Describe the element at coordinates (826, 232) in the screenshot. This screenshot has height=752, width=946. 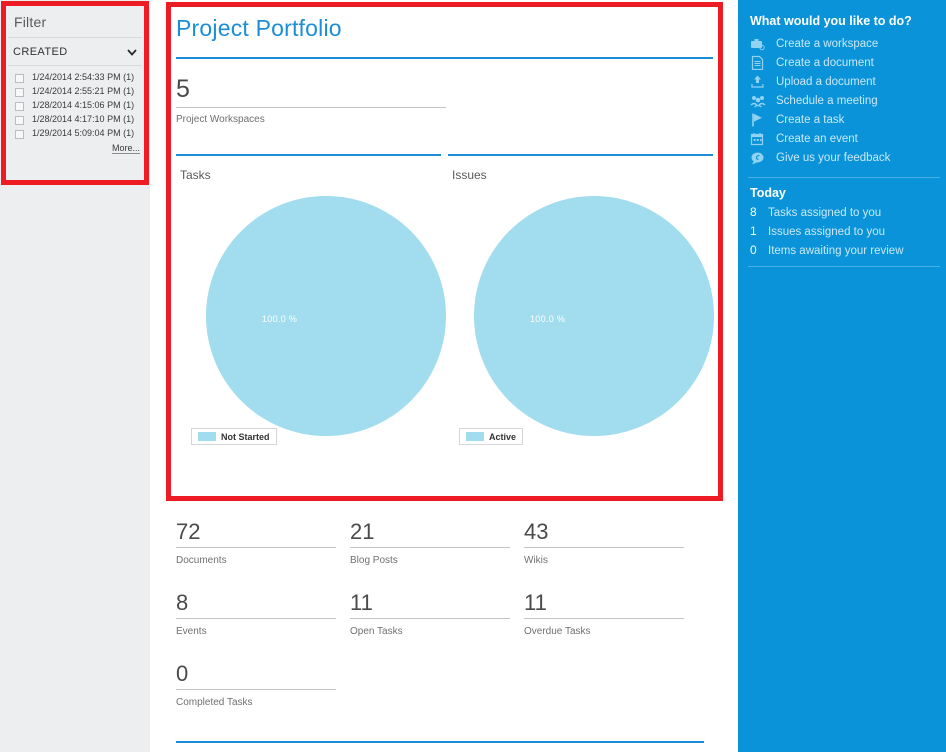
I see `today-label: Issues assigned to you` at that location.